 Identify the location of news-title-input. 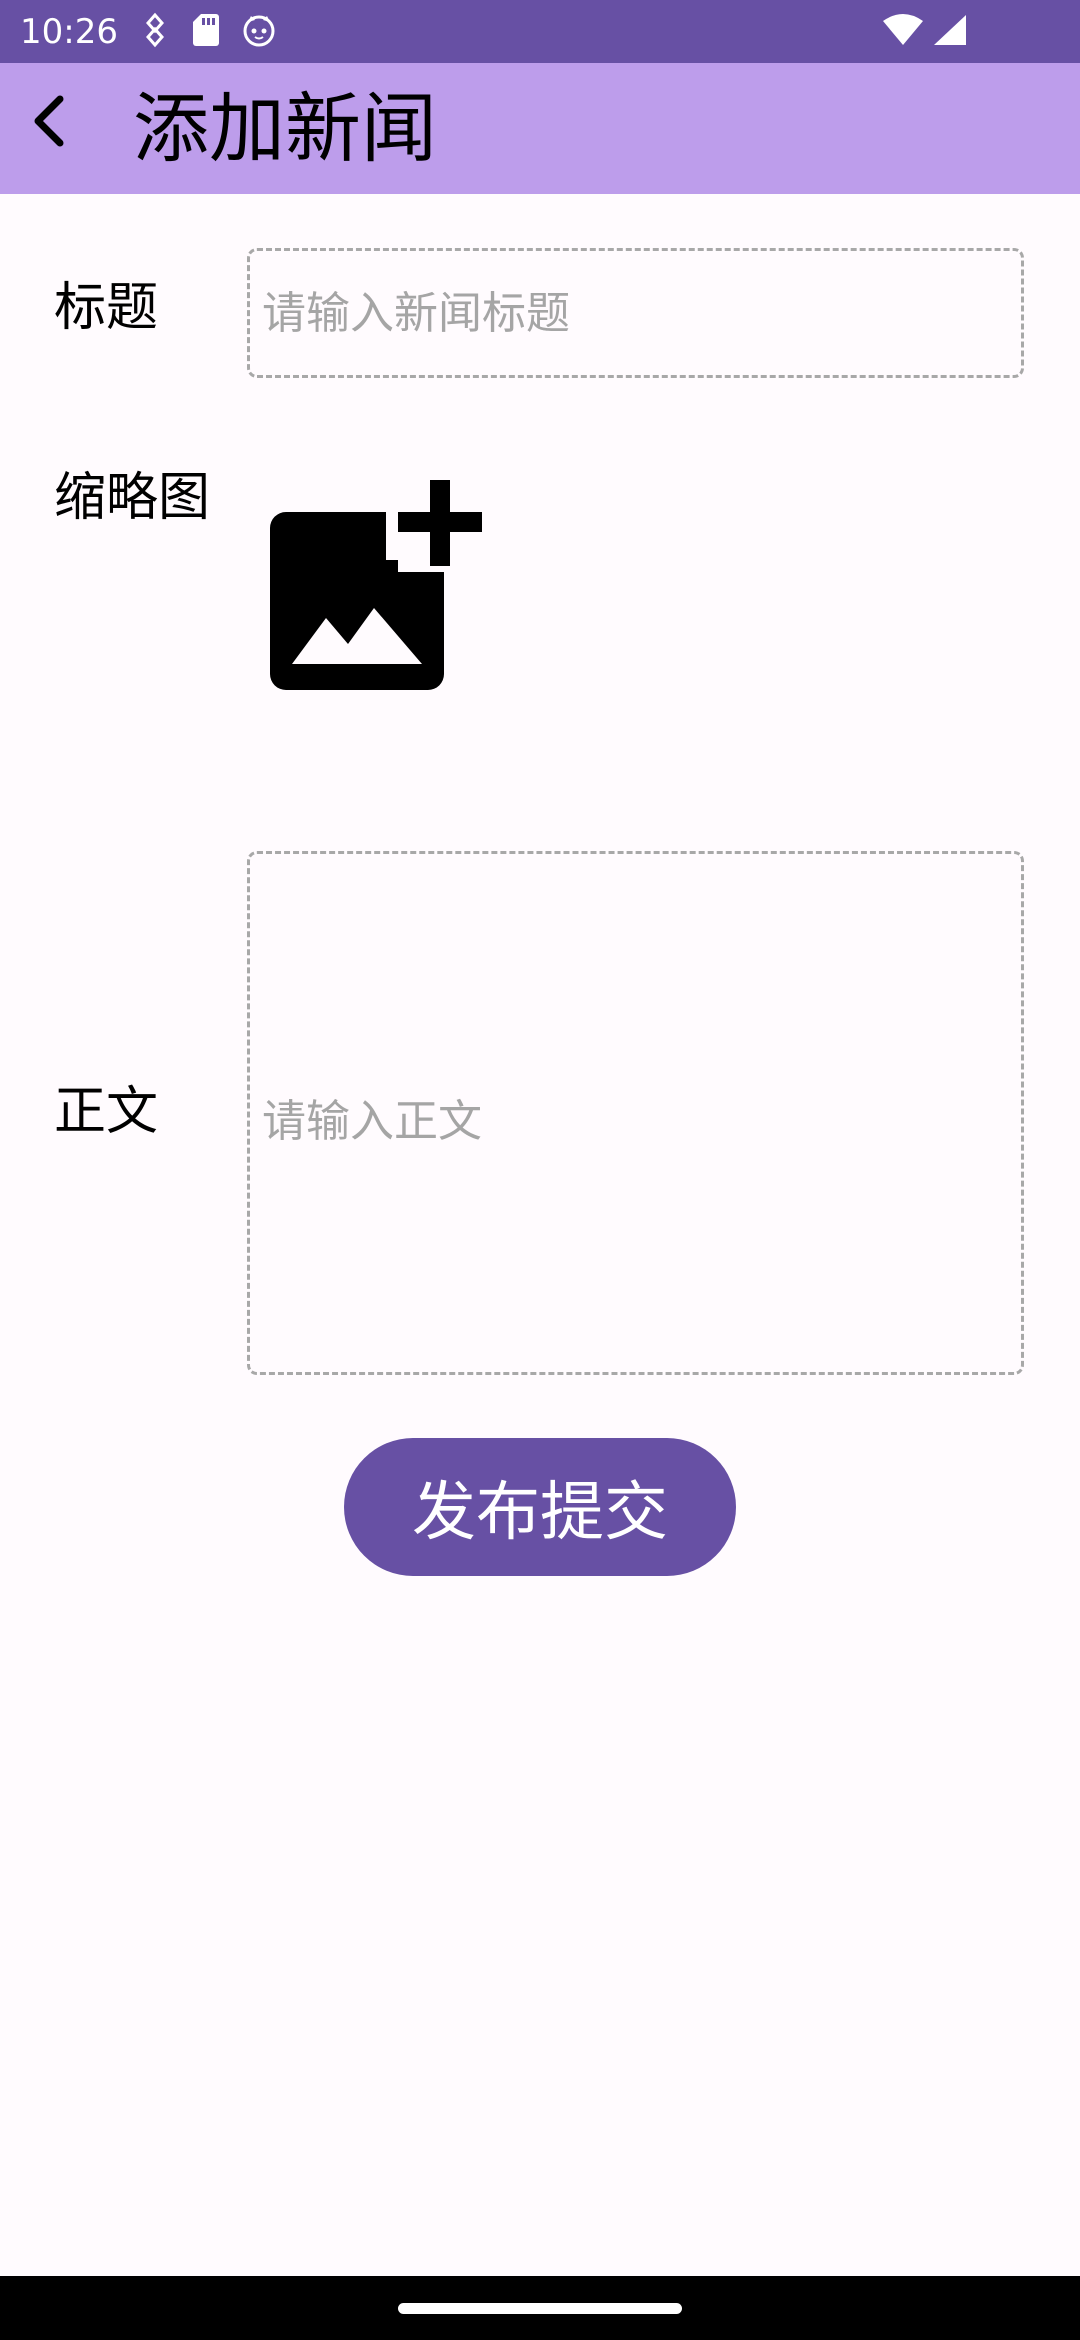
(635, 313).